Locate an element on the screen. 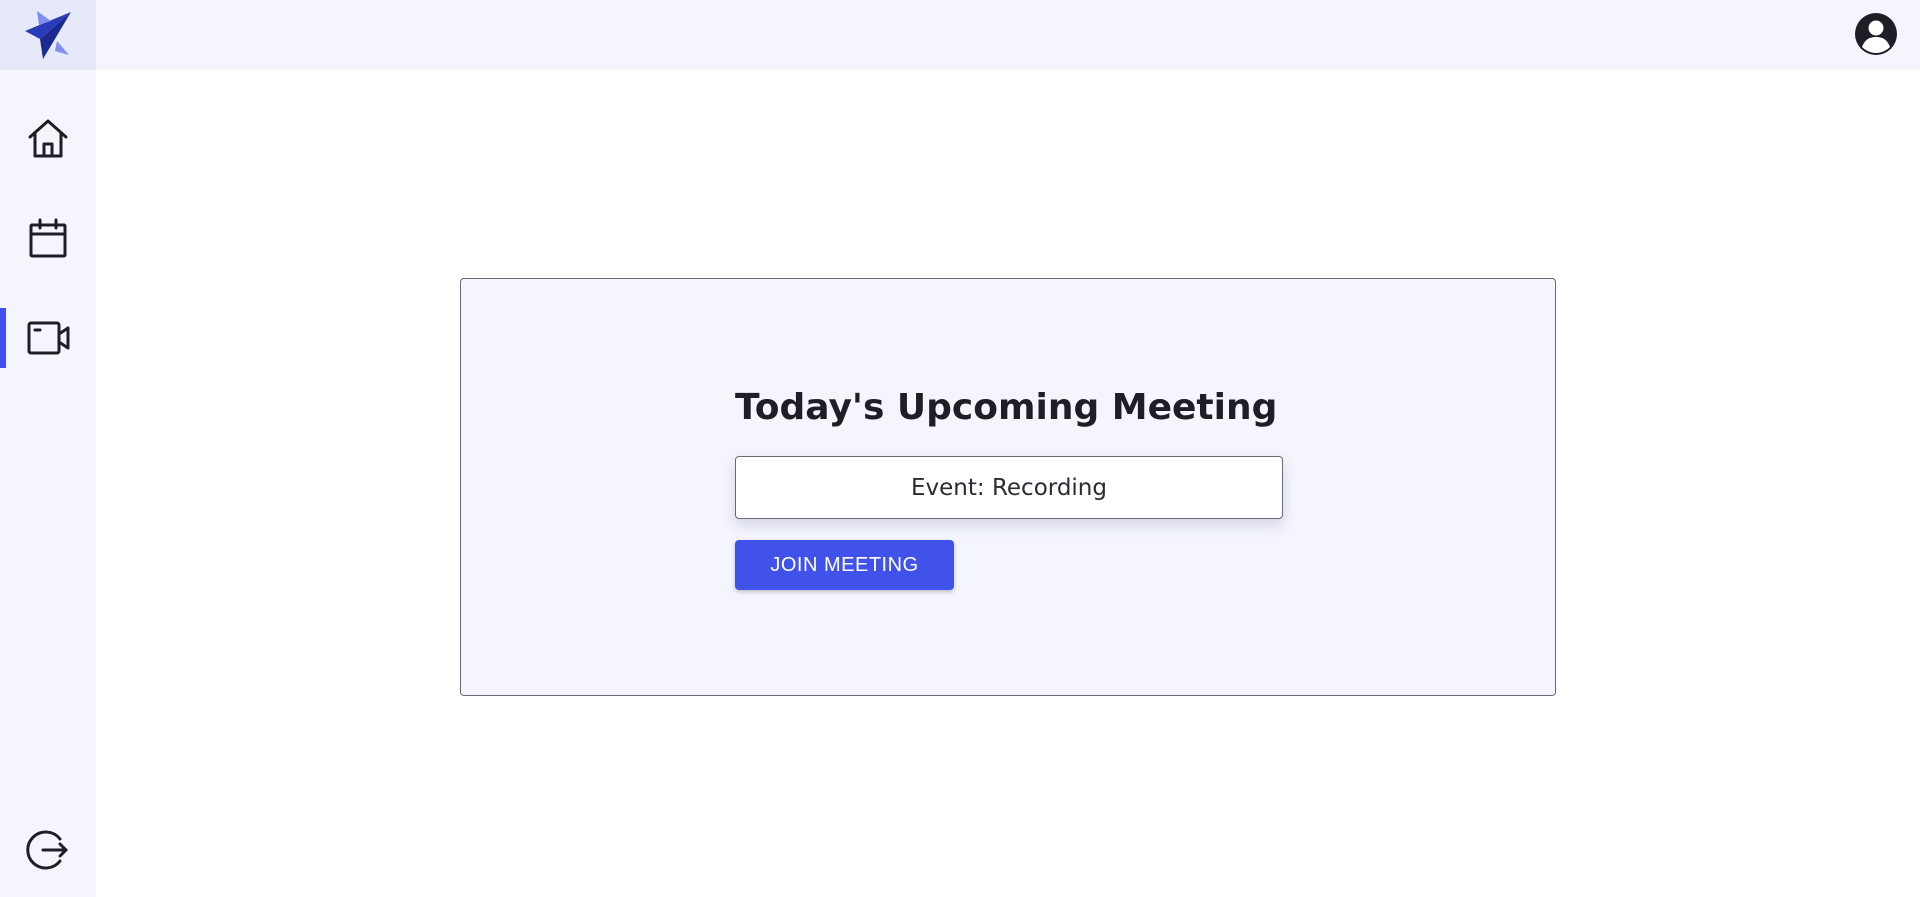 The width and height of the screenshot is (1920, 897). event-name-label: Event: Recording is located at coordinates (1009, 487).